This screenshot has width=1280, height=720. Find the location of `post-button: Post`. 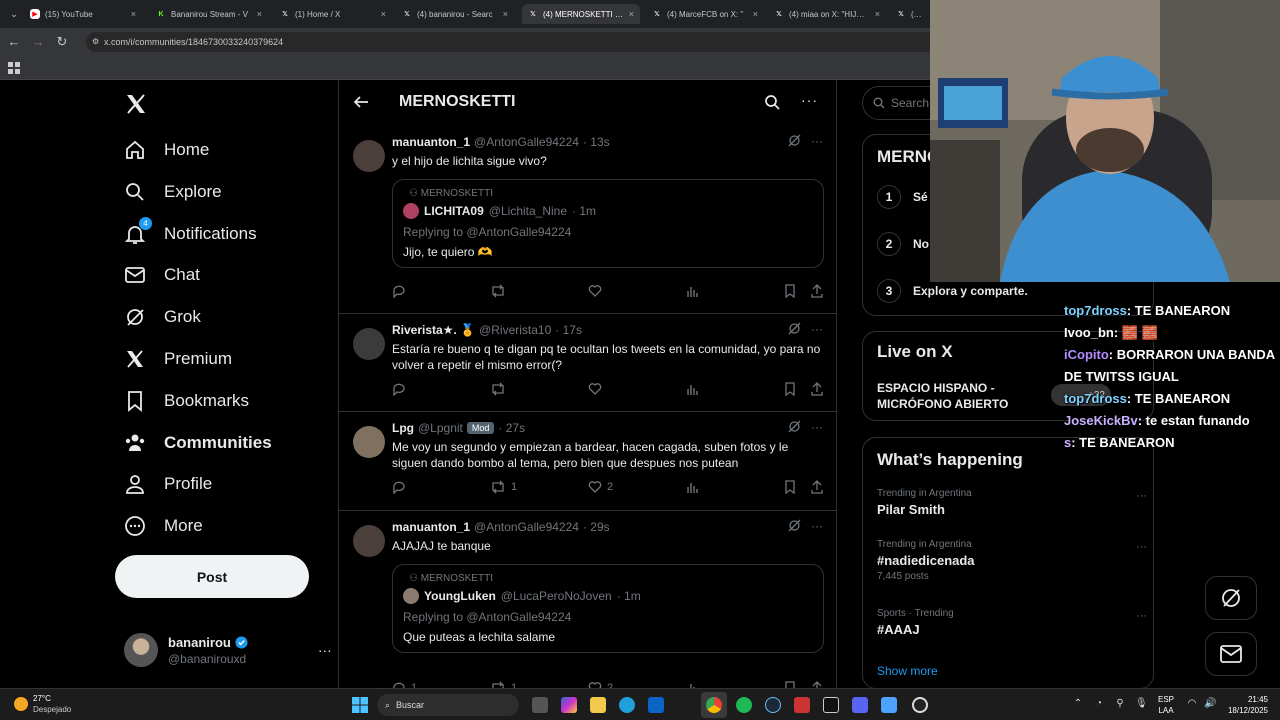

post-button: Post is located at coordinates (212, 576).